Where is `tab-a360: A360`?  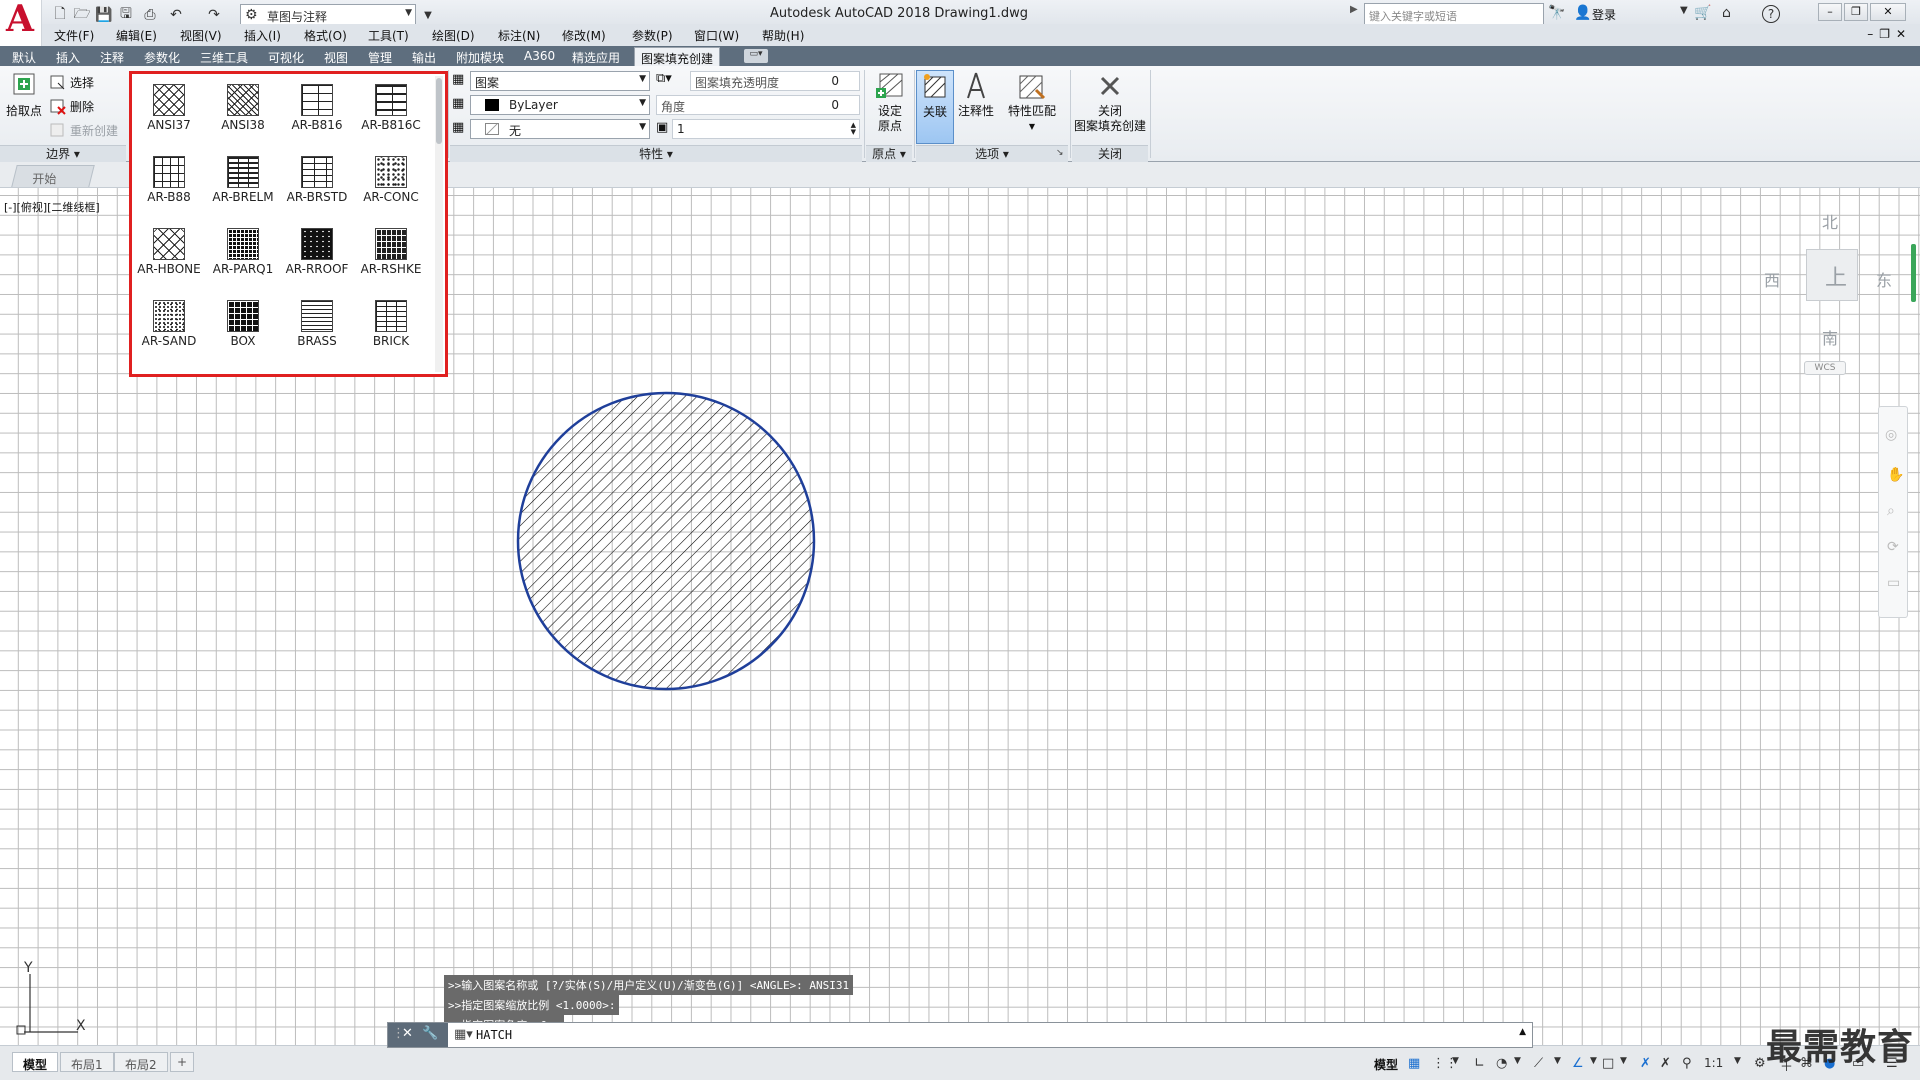 tab-a360: A360 is located at coordinates (539, 56).